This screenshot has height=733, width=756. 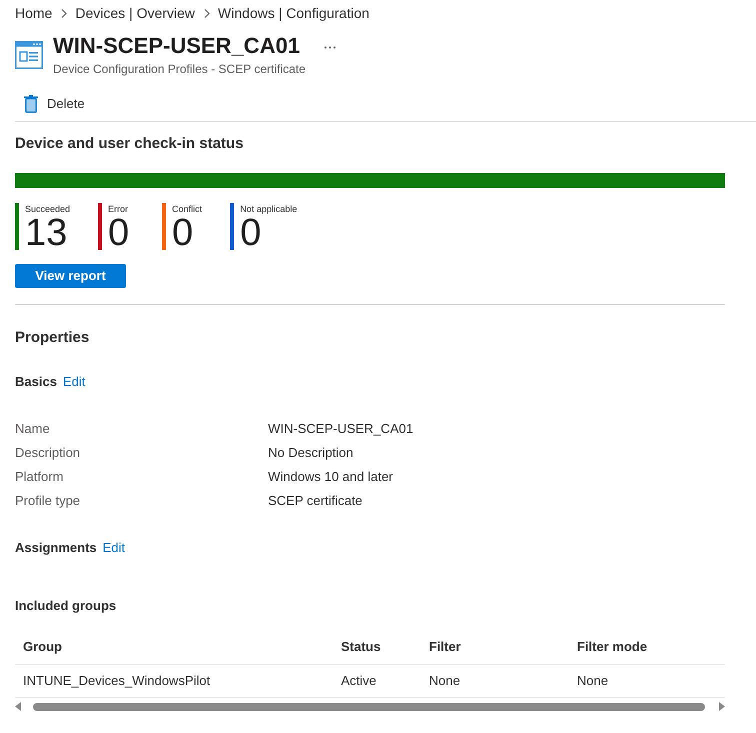 What do you see at coordinates (56, 547) in the screenshot?
I see `subsection-title: Assignments` at bounding box center [56, 547].